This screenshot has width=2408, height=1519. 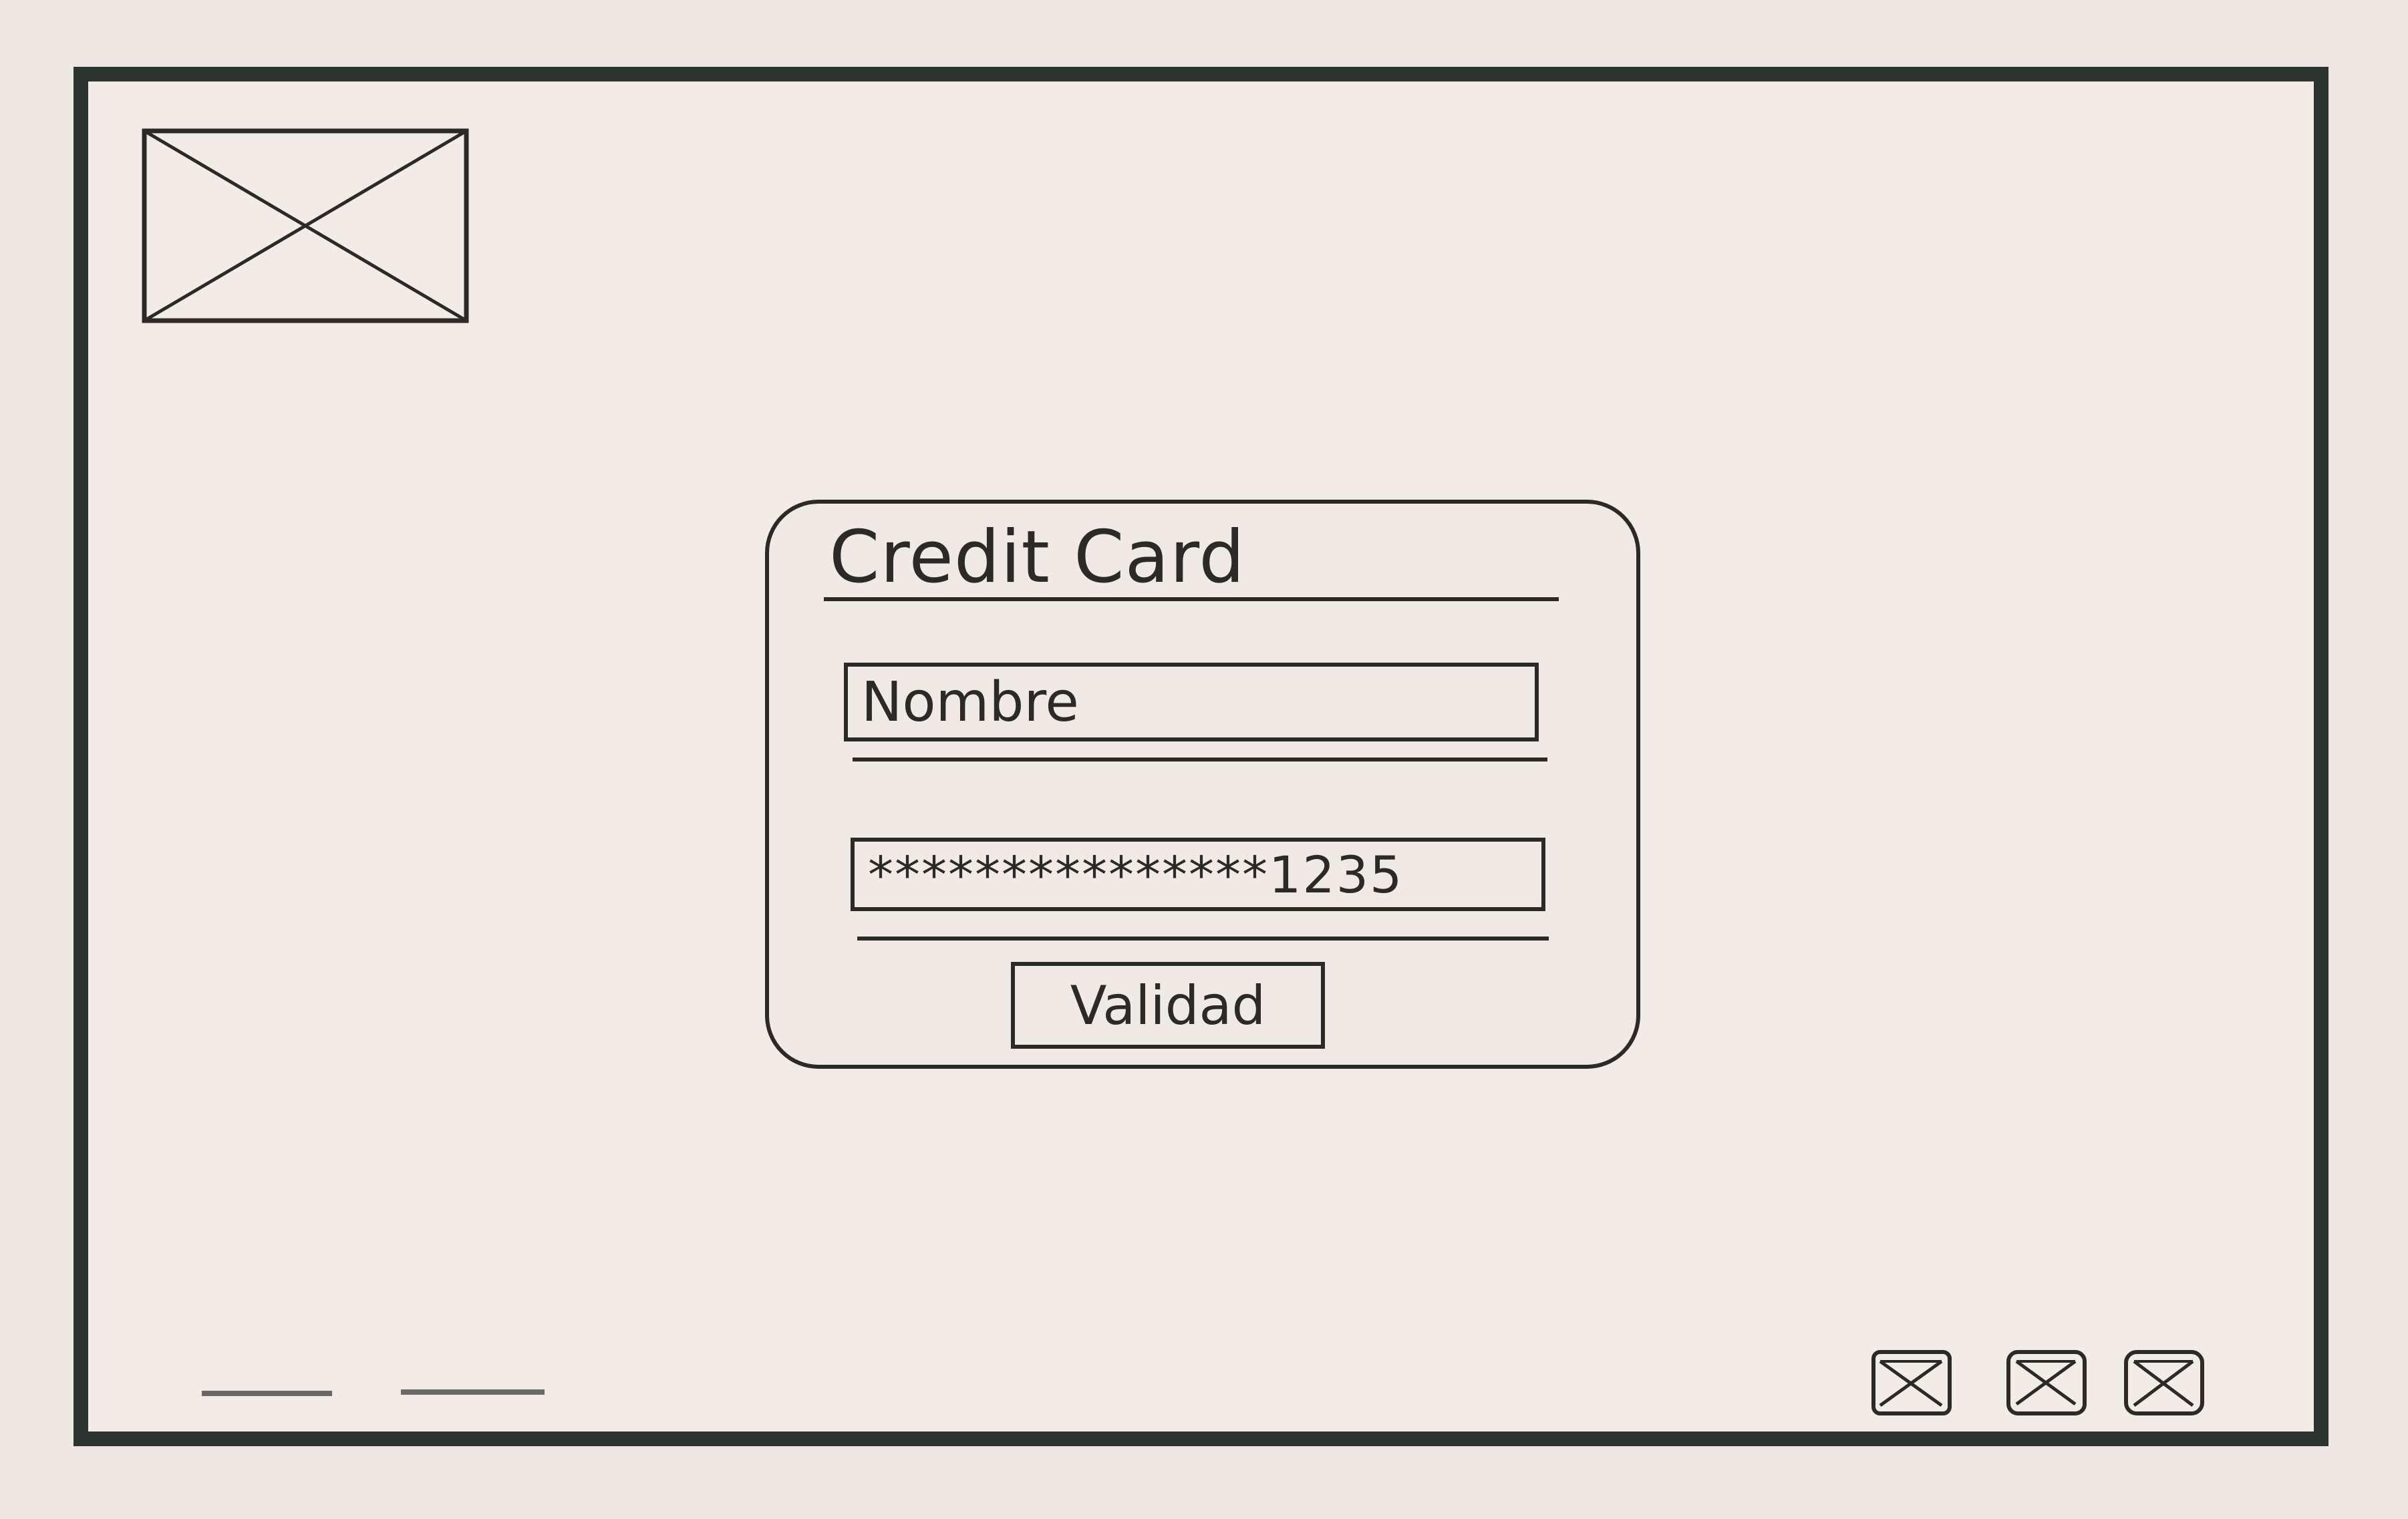 What do you see at coordinates (1203, 939) in the screenshot?
I see `card-field-underline` at bounding box center [1203, 939].